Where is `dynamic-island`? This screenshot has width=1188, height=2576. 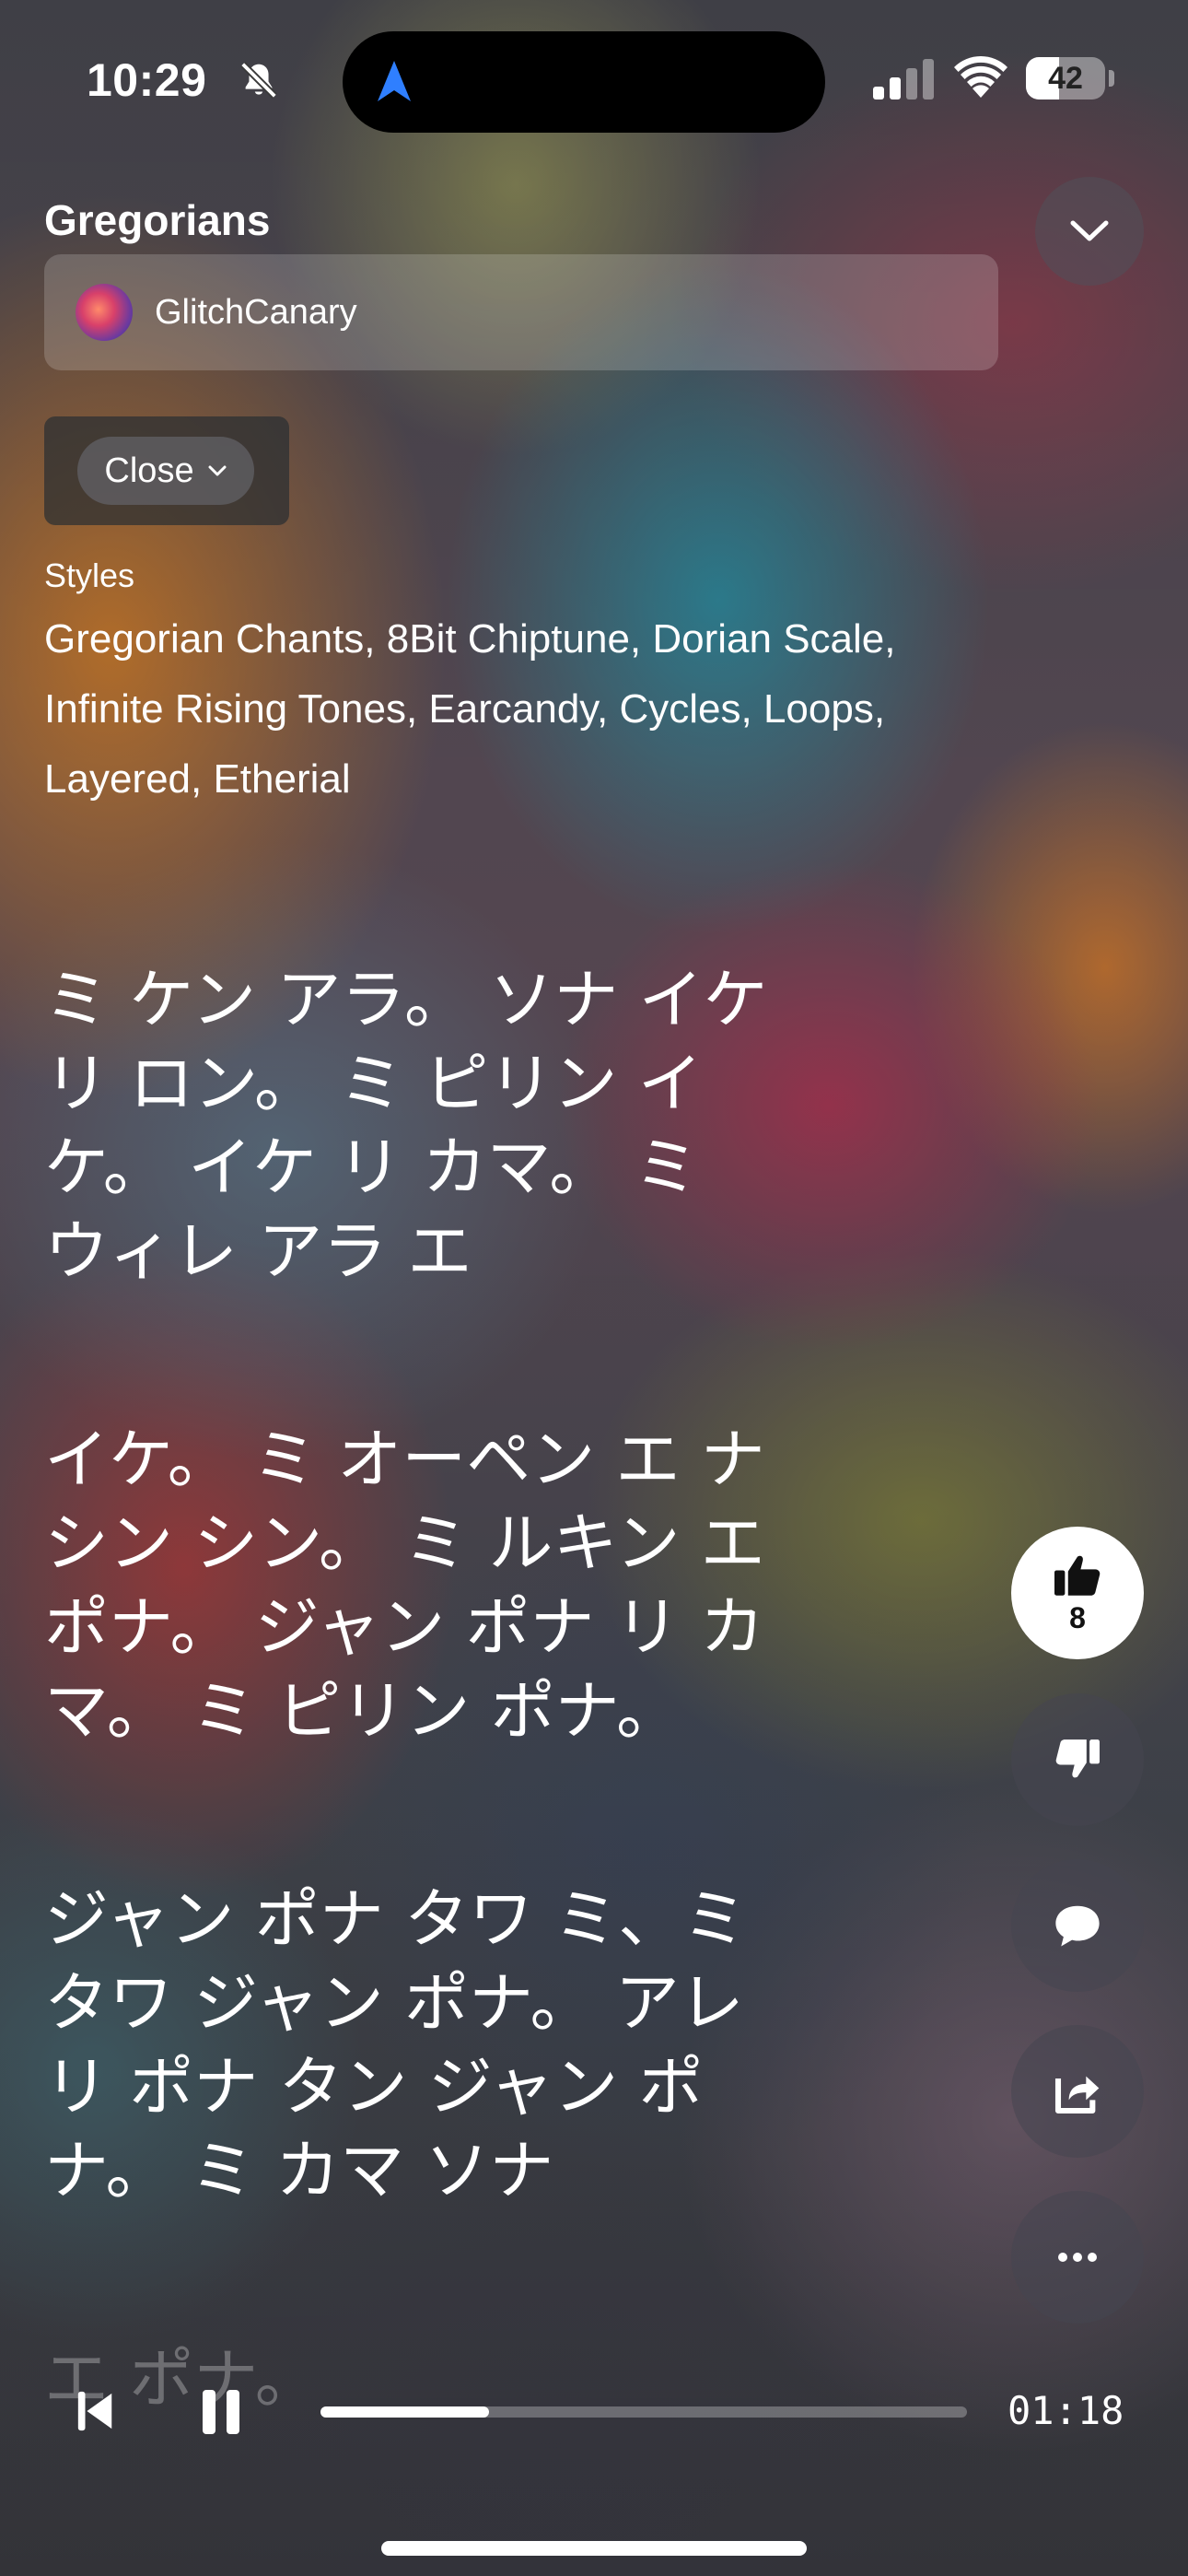 dynamic-island is located at coordinates (584, 82).